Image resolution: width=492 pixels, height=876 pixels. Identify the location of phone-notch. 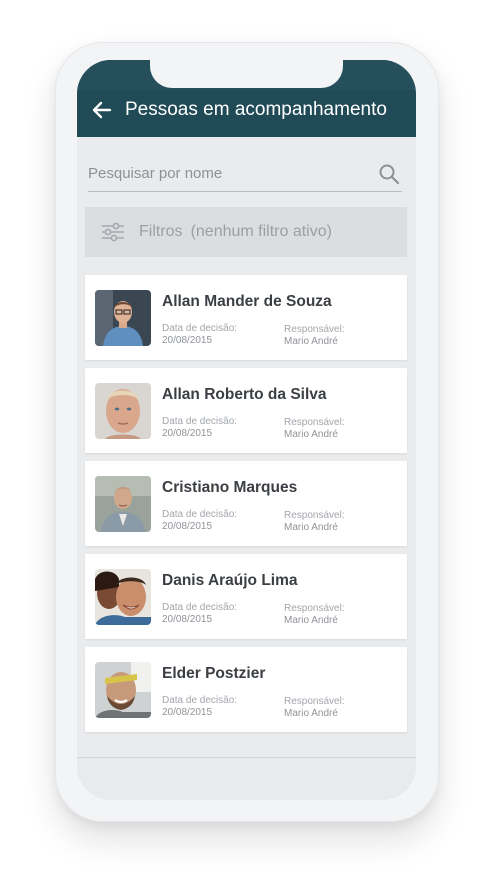
(246, 74).